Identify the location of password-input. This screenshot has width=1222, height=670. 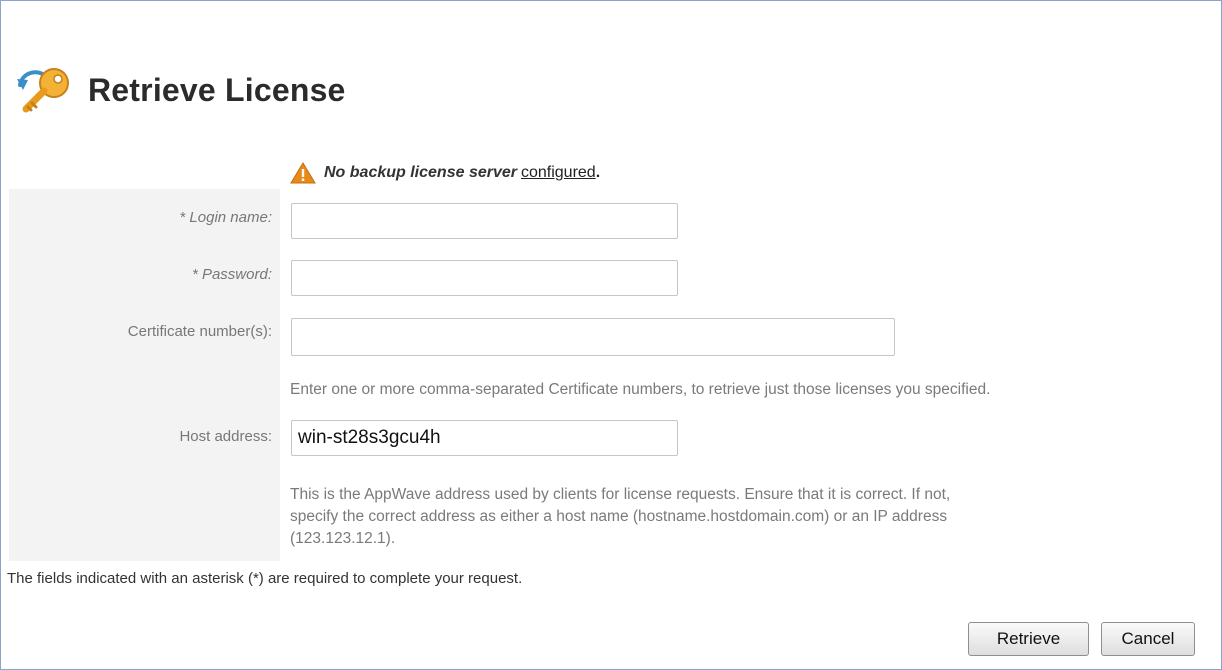
(484, 278).